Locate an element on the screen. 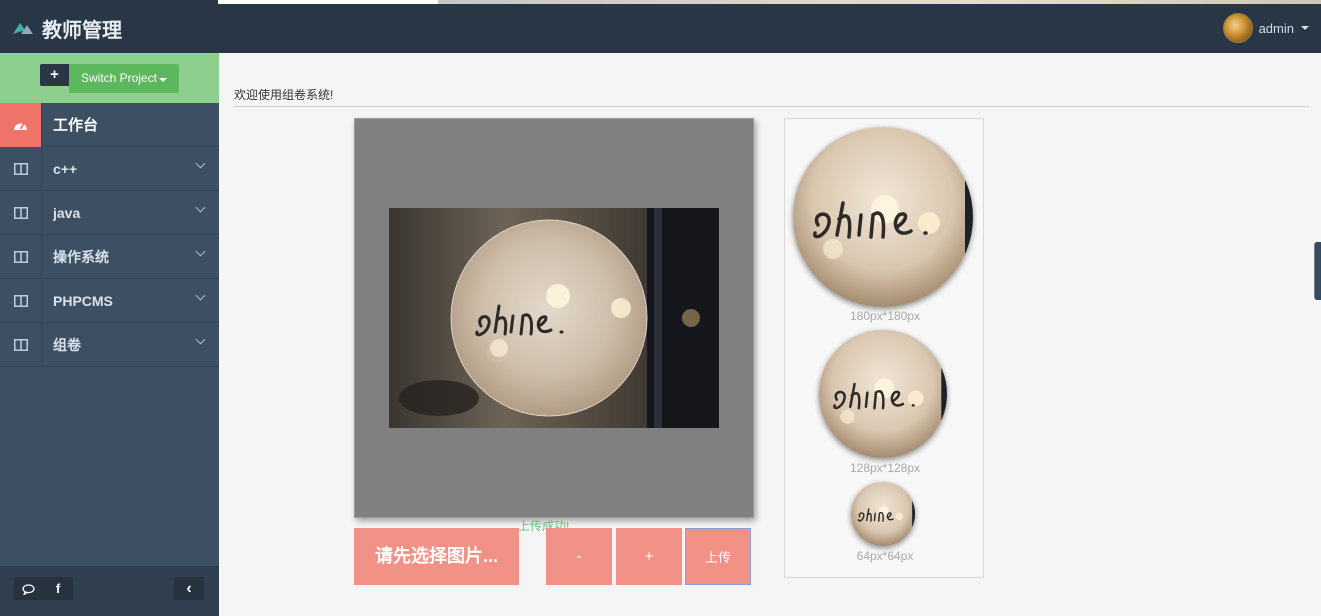 Image resolution: width=1321 pixels, height=616 pixels. preview-medium-label: 128px*128px is located at coordinates (885, 468).